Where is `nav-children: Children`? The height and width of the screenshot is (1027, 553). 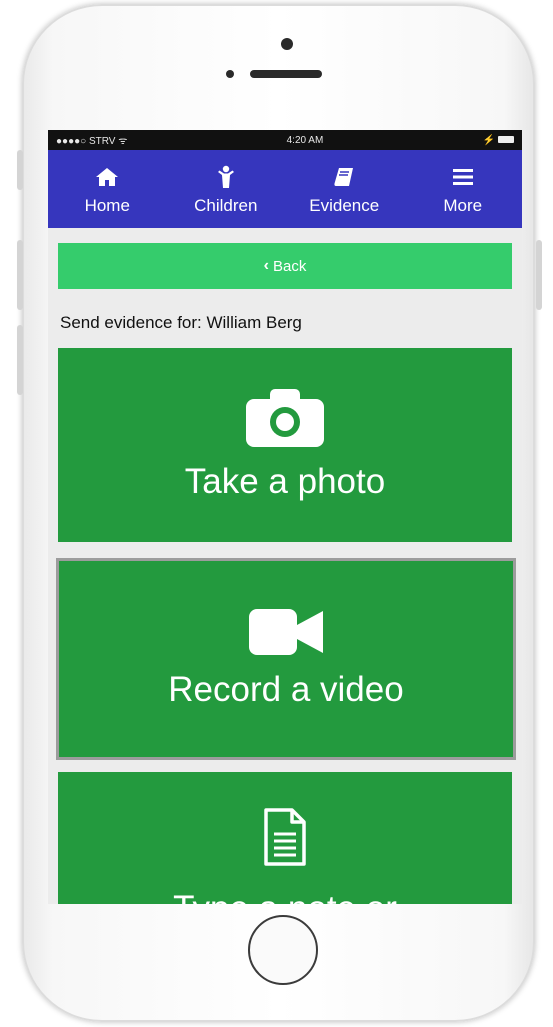
nav-children: Children is located at coordinates (226, 189).